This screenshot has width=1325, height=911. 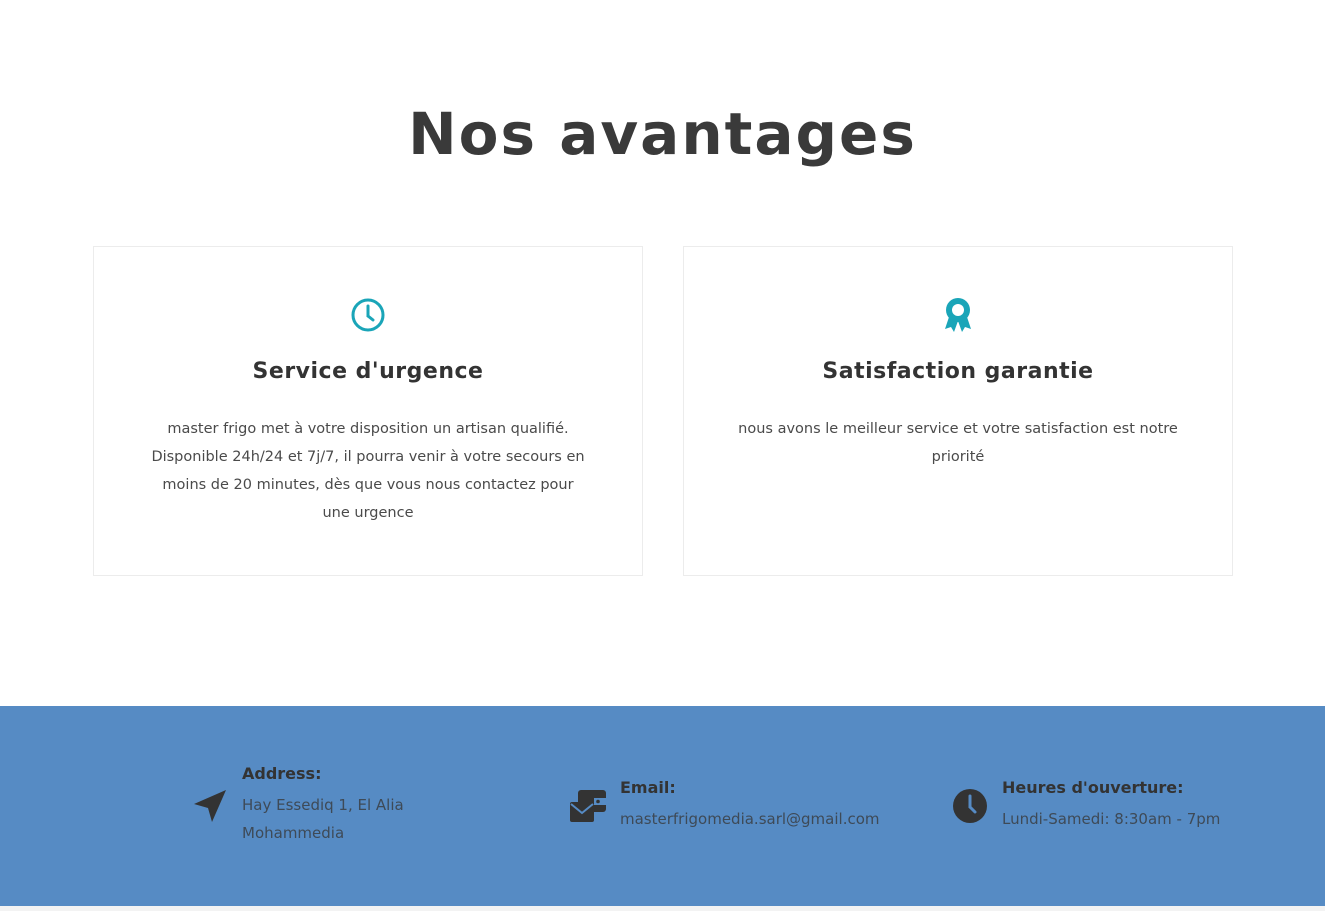 What do you see at coordinates (293, 833) in the screenshot?
I see `address-line-2: Mohammedia` at bounding box center [293, 833].